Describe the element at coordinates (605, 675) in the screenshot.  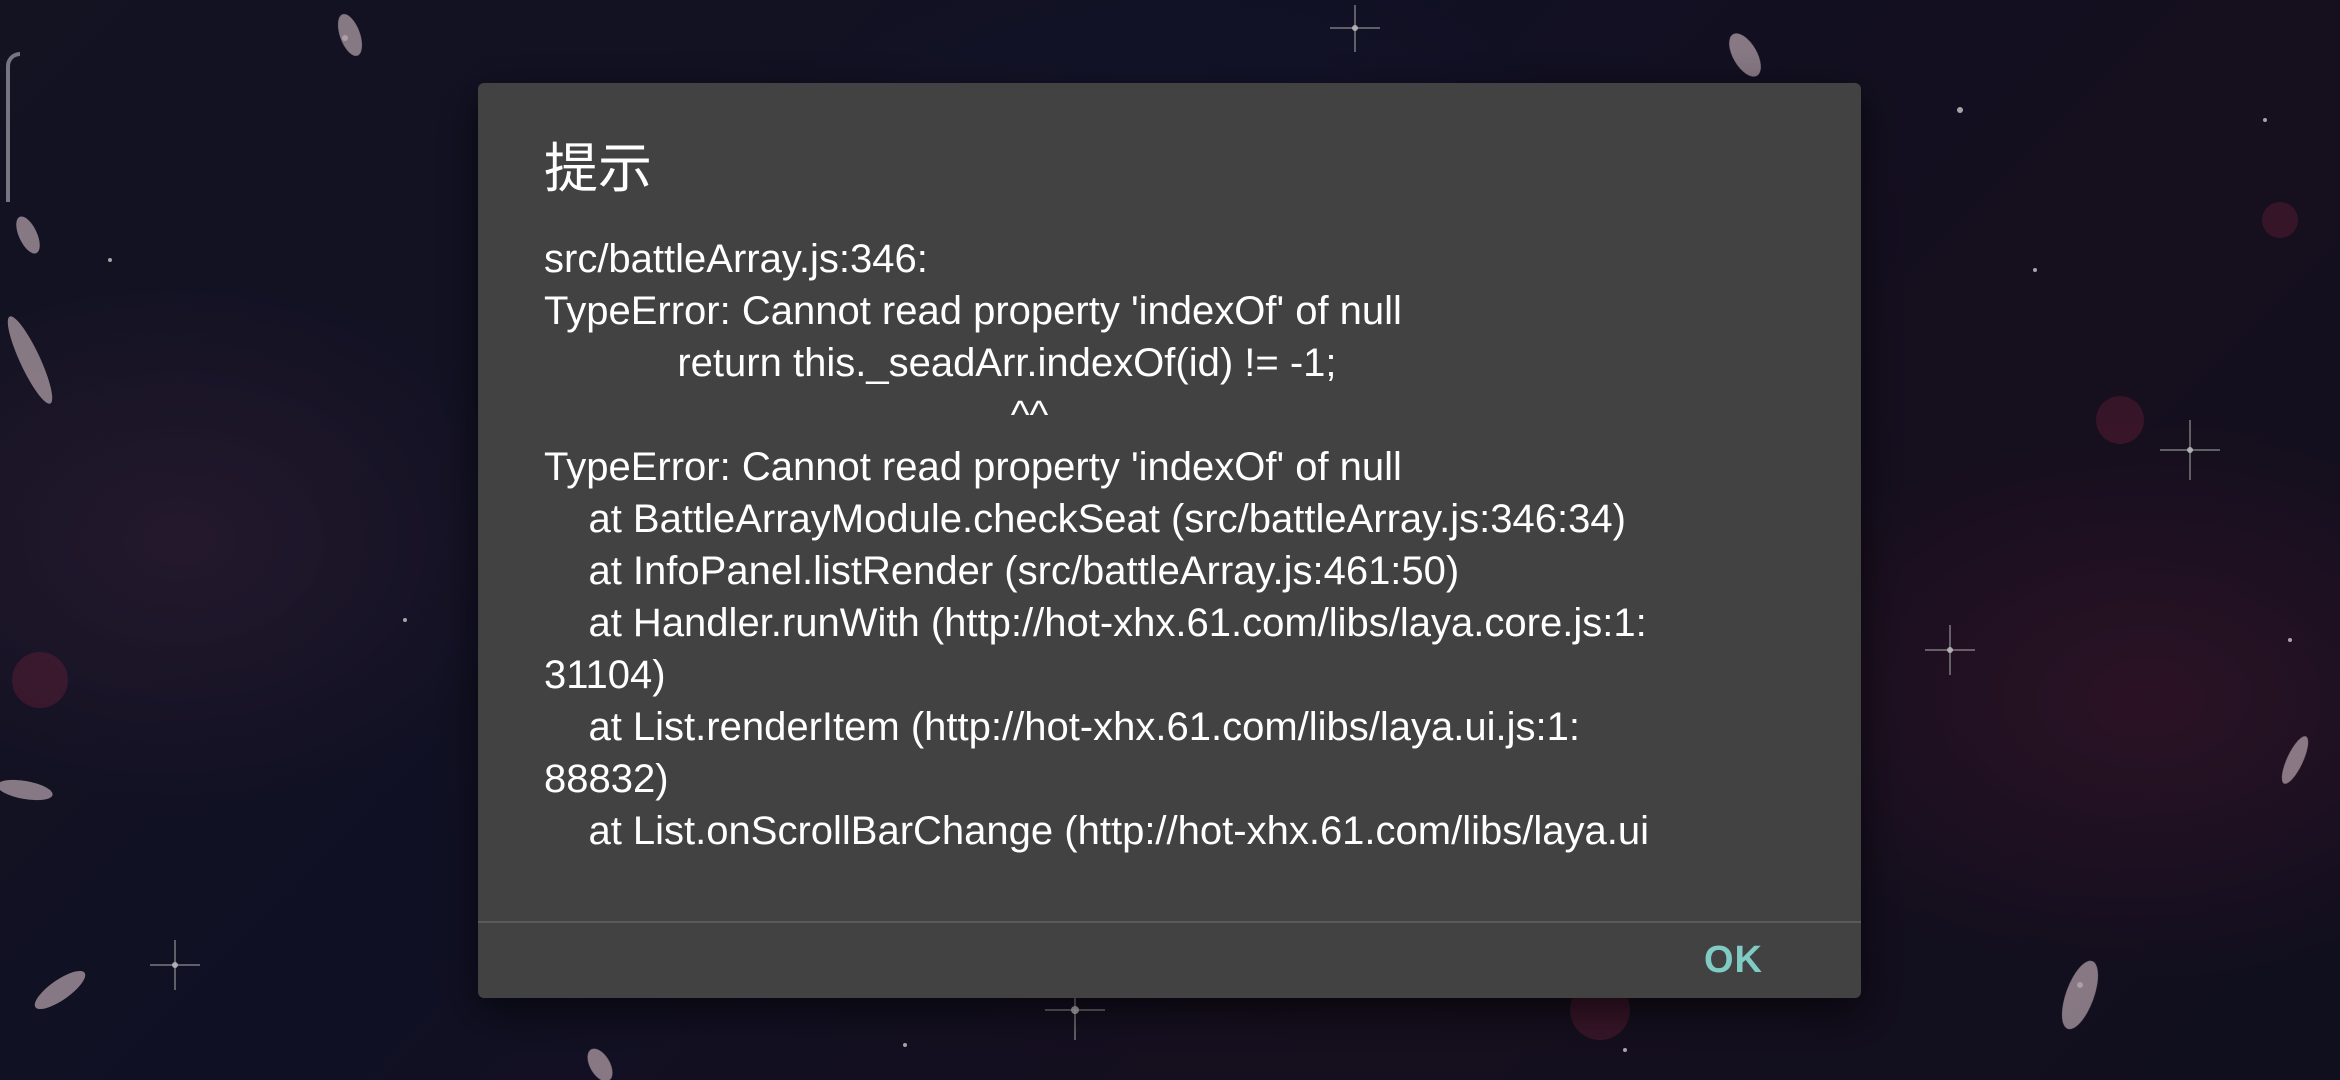
I see `message-line: 31104)` at that location.